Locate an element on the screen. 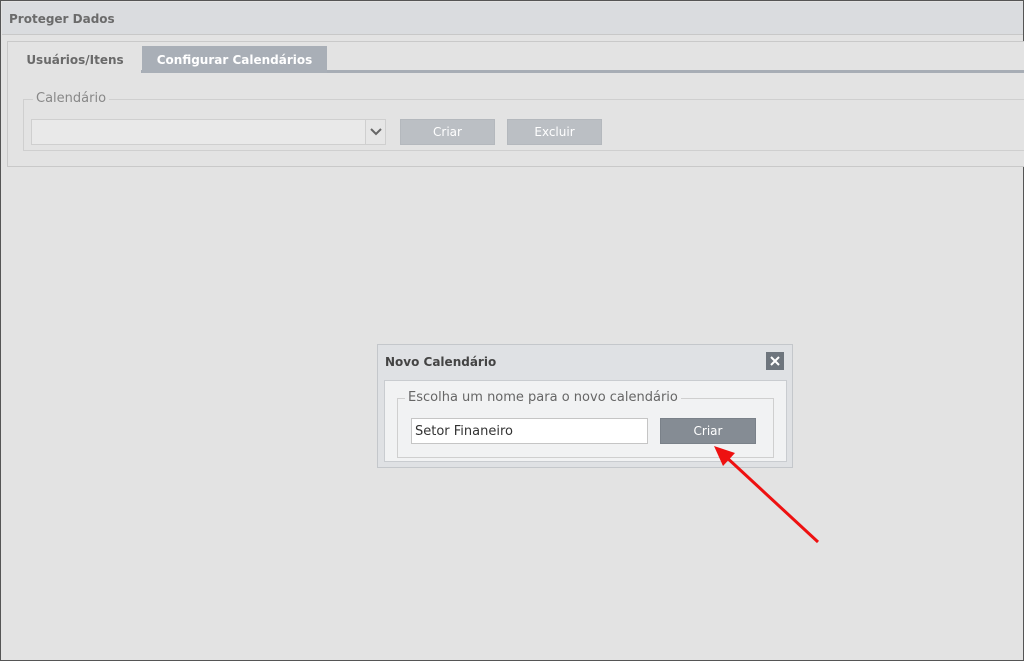  name-field-legend: Escolha um nome para o novo calendário is located at coordinates (543, 397).